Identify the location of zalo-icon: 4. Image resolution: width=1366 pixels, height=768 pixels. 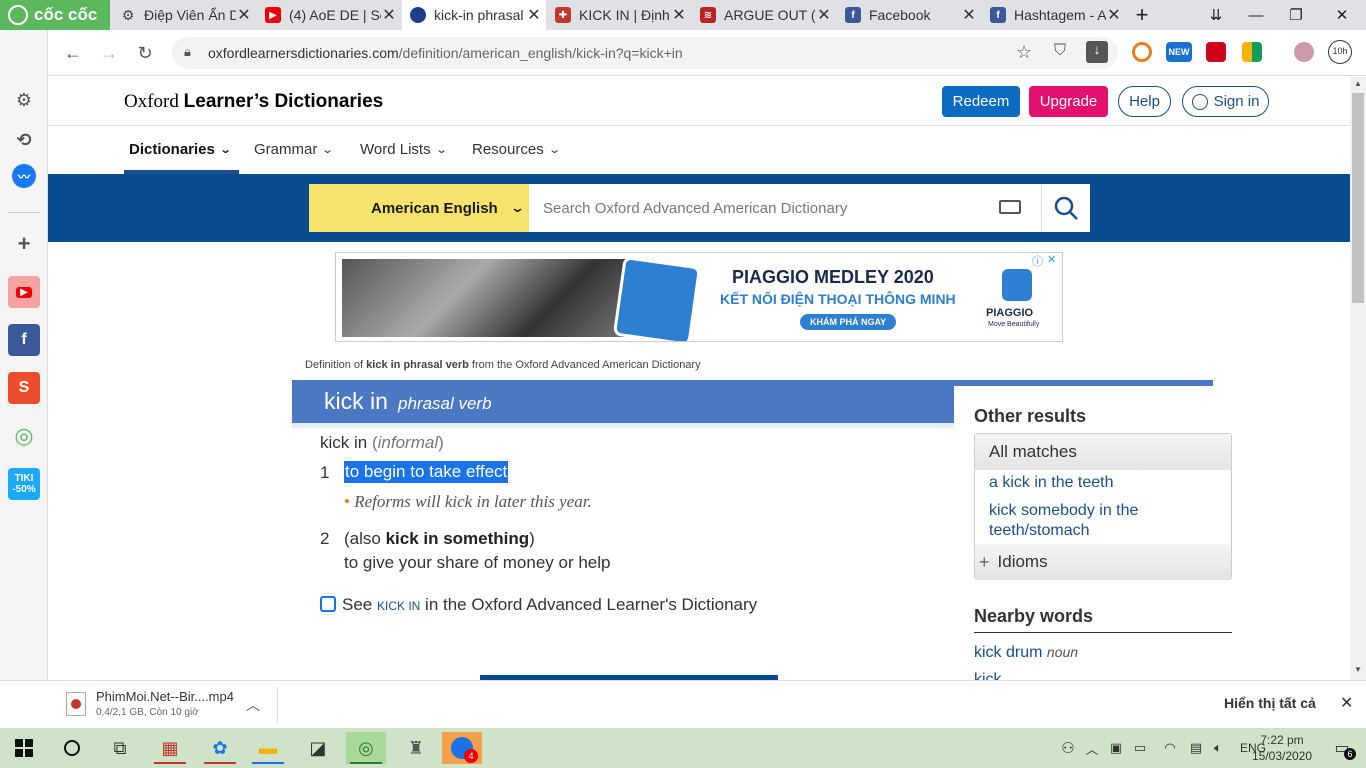
(462, 748).